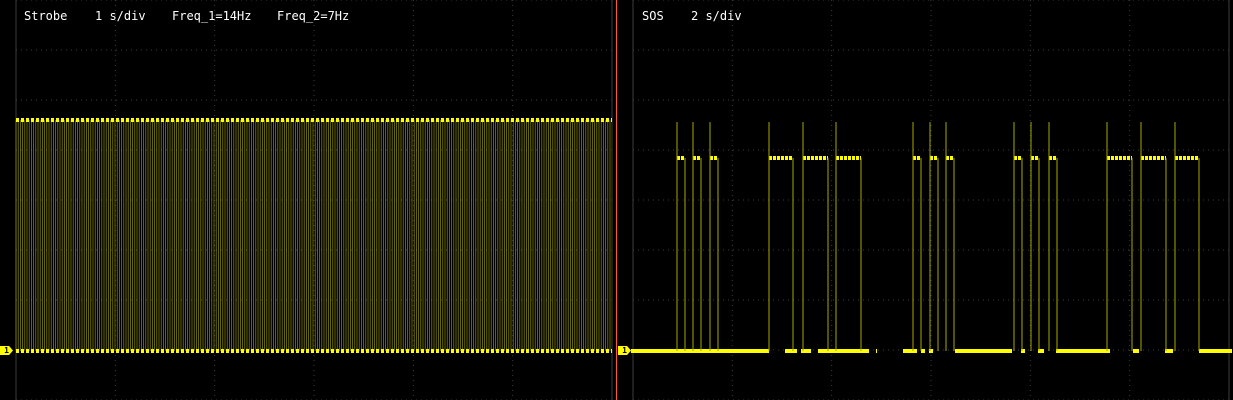  I want to click on strobe-panel-header: Strobe 1 s/div Freq_1=14Hz Freq_2=7Hz, so click(308, 18).